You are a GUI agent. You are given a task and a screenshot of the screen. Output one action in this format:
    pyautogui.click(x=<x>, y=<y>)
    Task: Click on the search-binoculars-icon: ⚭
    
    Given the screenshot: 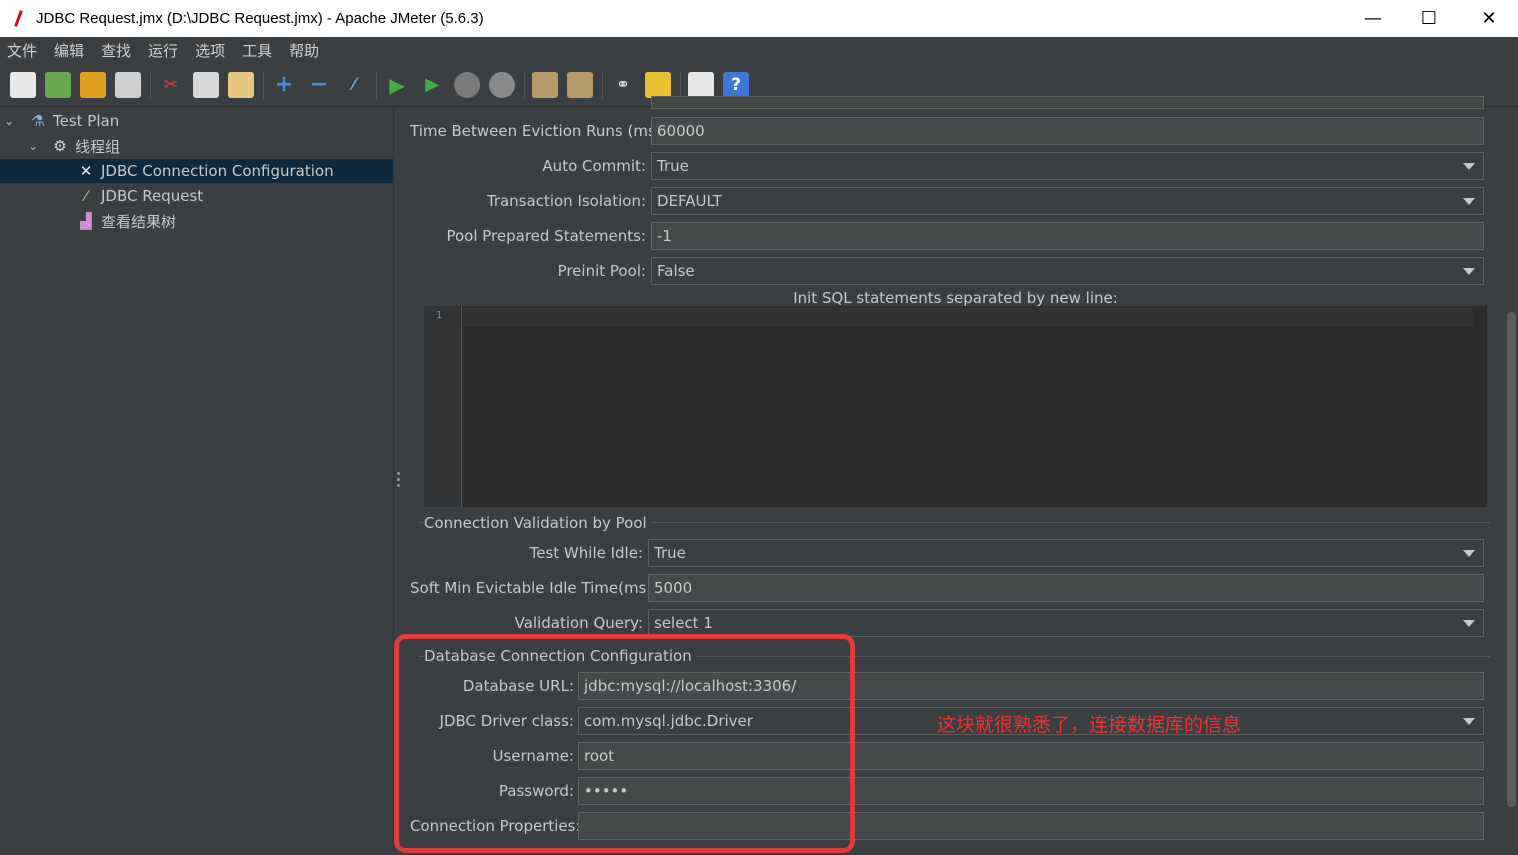 What is the action you would take?
    pyautogui.click(x=623, y=85)
    